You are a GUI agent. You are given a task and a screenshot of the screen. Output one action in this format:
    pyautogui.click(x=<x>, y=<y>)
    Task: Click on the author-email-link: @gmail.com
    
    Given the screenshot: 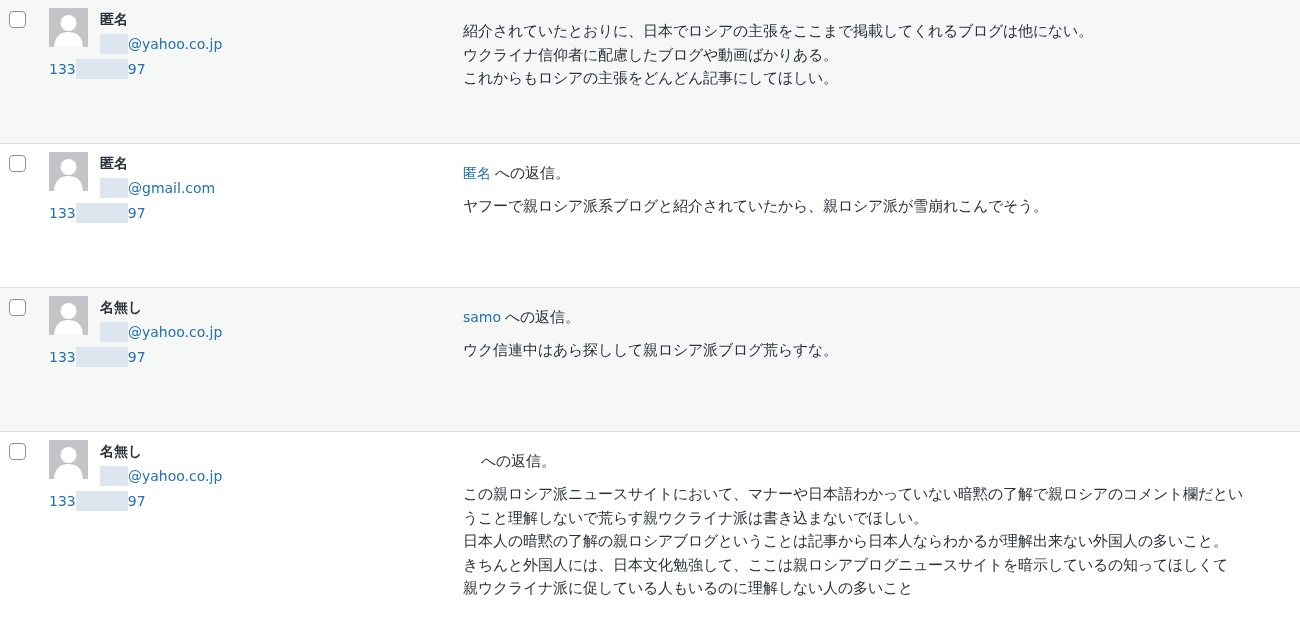 What is the action you would take?
    pyautogui.click(x=172, y=188)
    